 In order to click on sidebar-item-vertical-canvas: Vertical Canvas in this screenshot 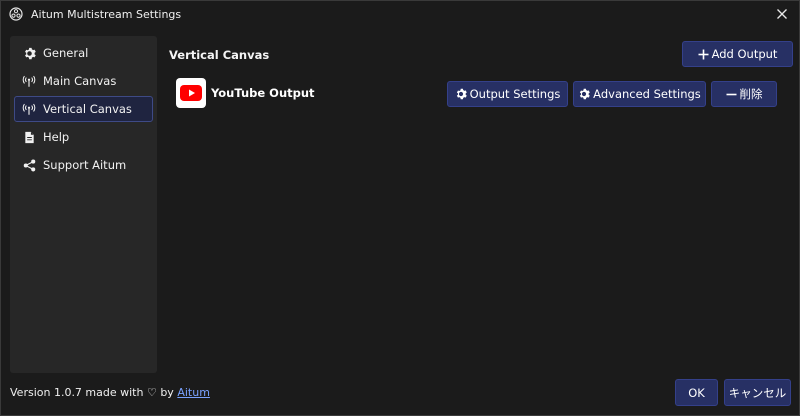, I will do `click(83, 109)`.